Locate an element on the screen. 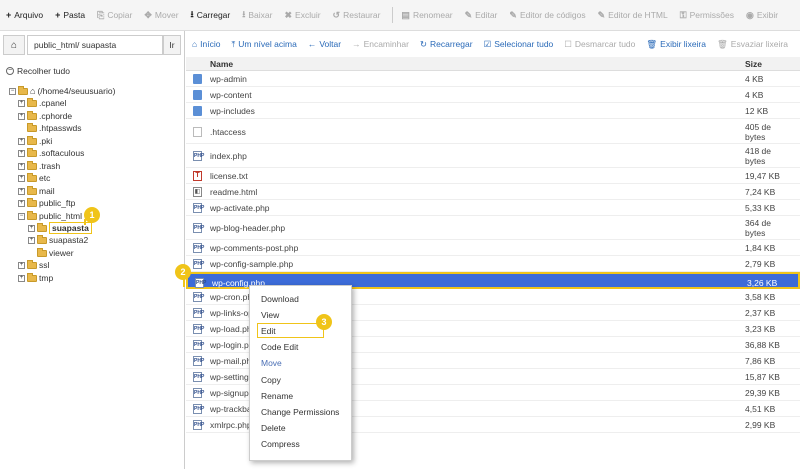  menu-item-edit: Edit is located at coordinates (268, 331).